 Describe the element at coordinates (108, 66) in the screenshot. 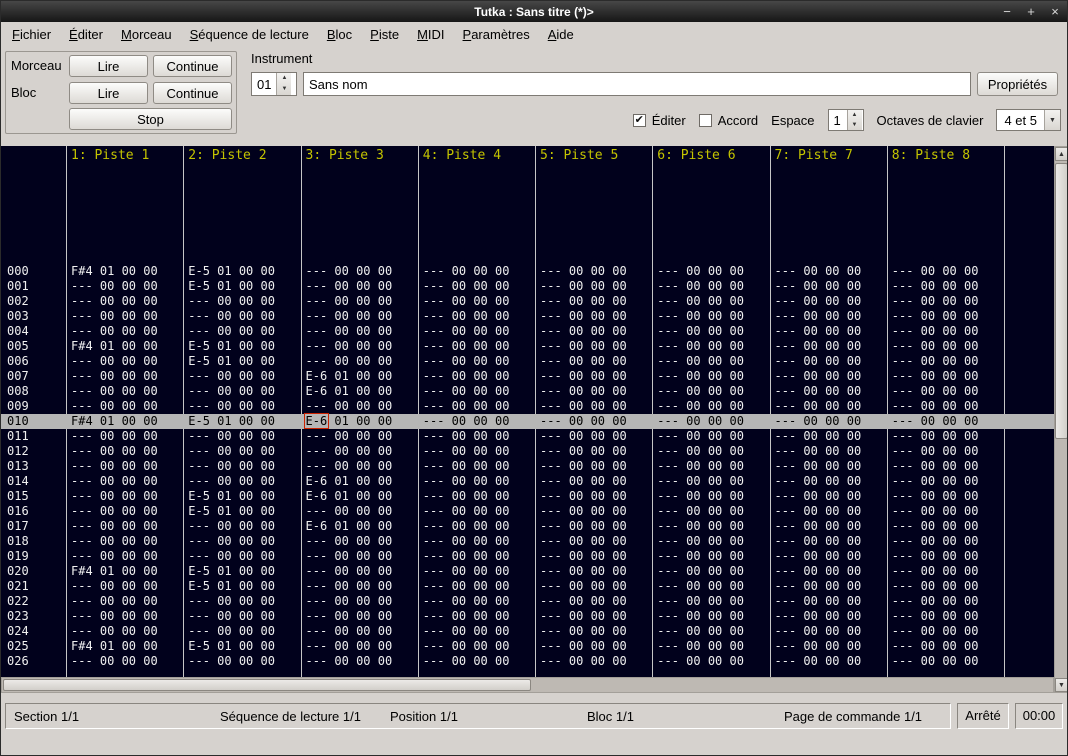

I see `song-play-button: Lire` at that location.